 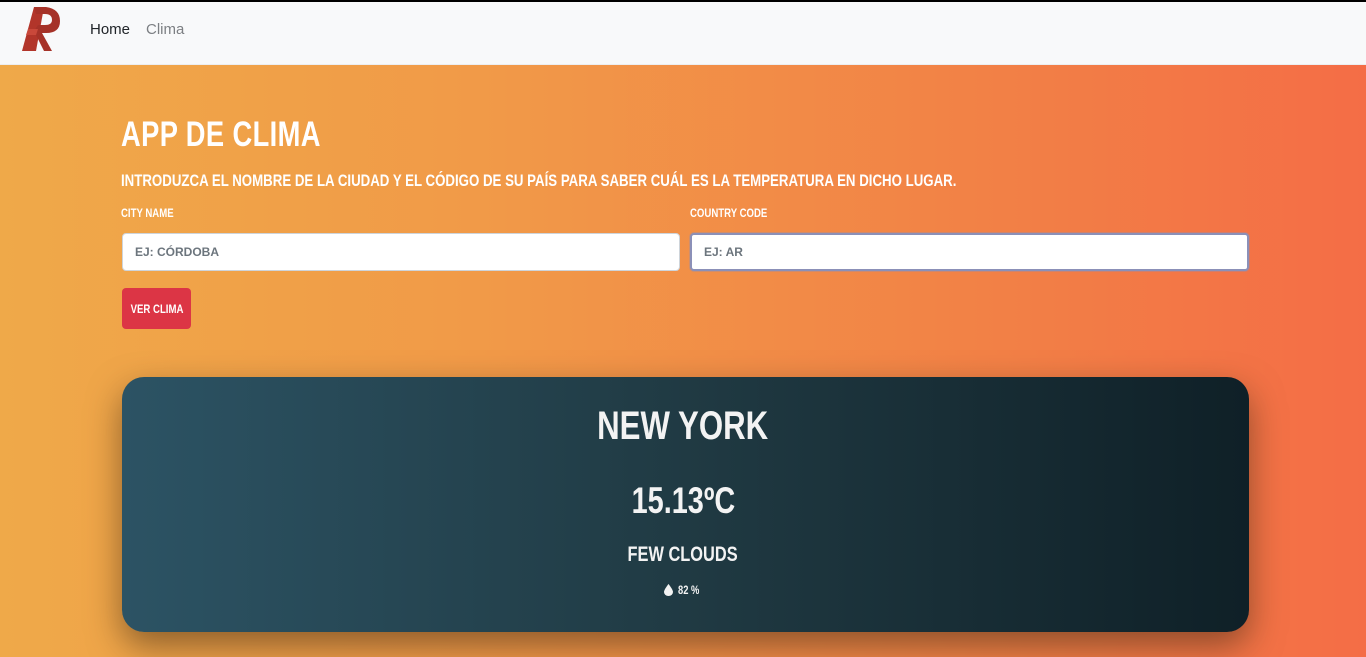 I want to click on ver-clima-button: Ver clima, so click(x=156, y=308).